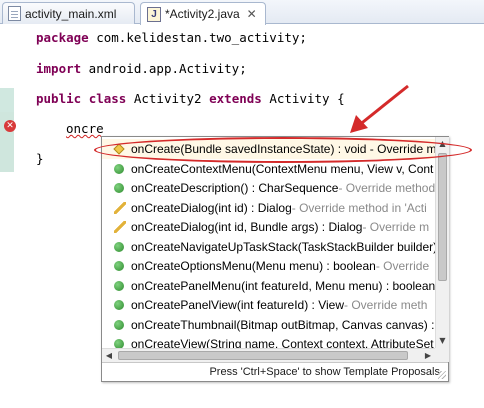  I want to click on tab-label: *Activity2.java, so click(202, 14).